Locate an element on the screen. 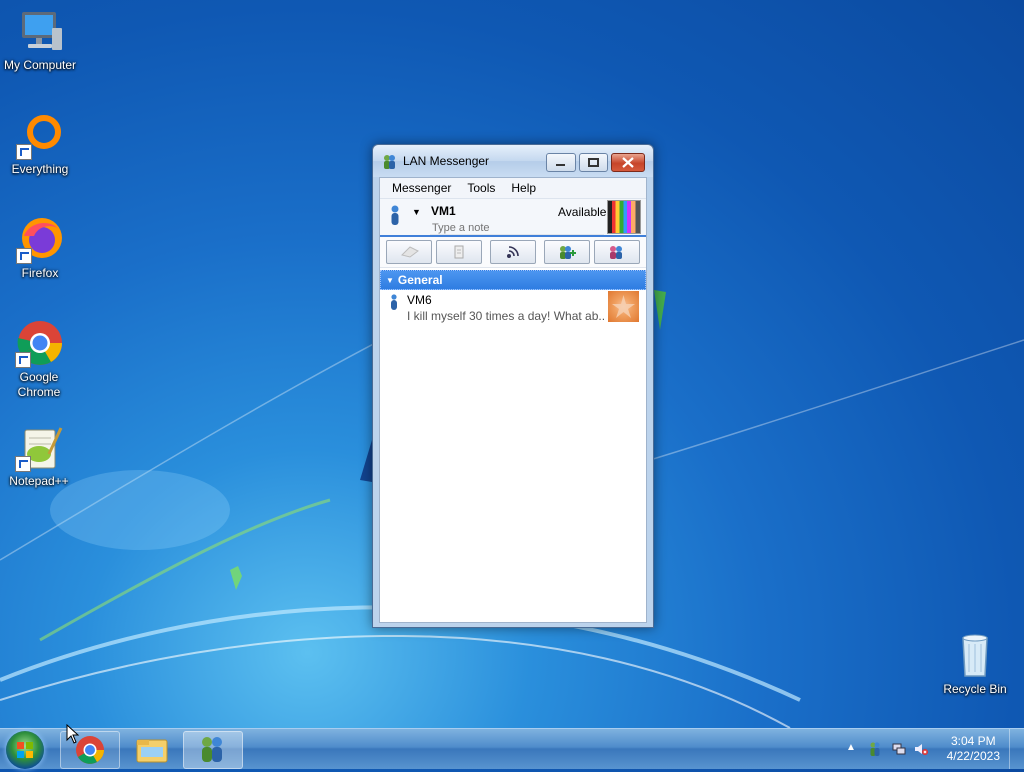 The width and height of the screenshot is (1024, 772). contact-settings-button is located at coordinates (617, 252).